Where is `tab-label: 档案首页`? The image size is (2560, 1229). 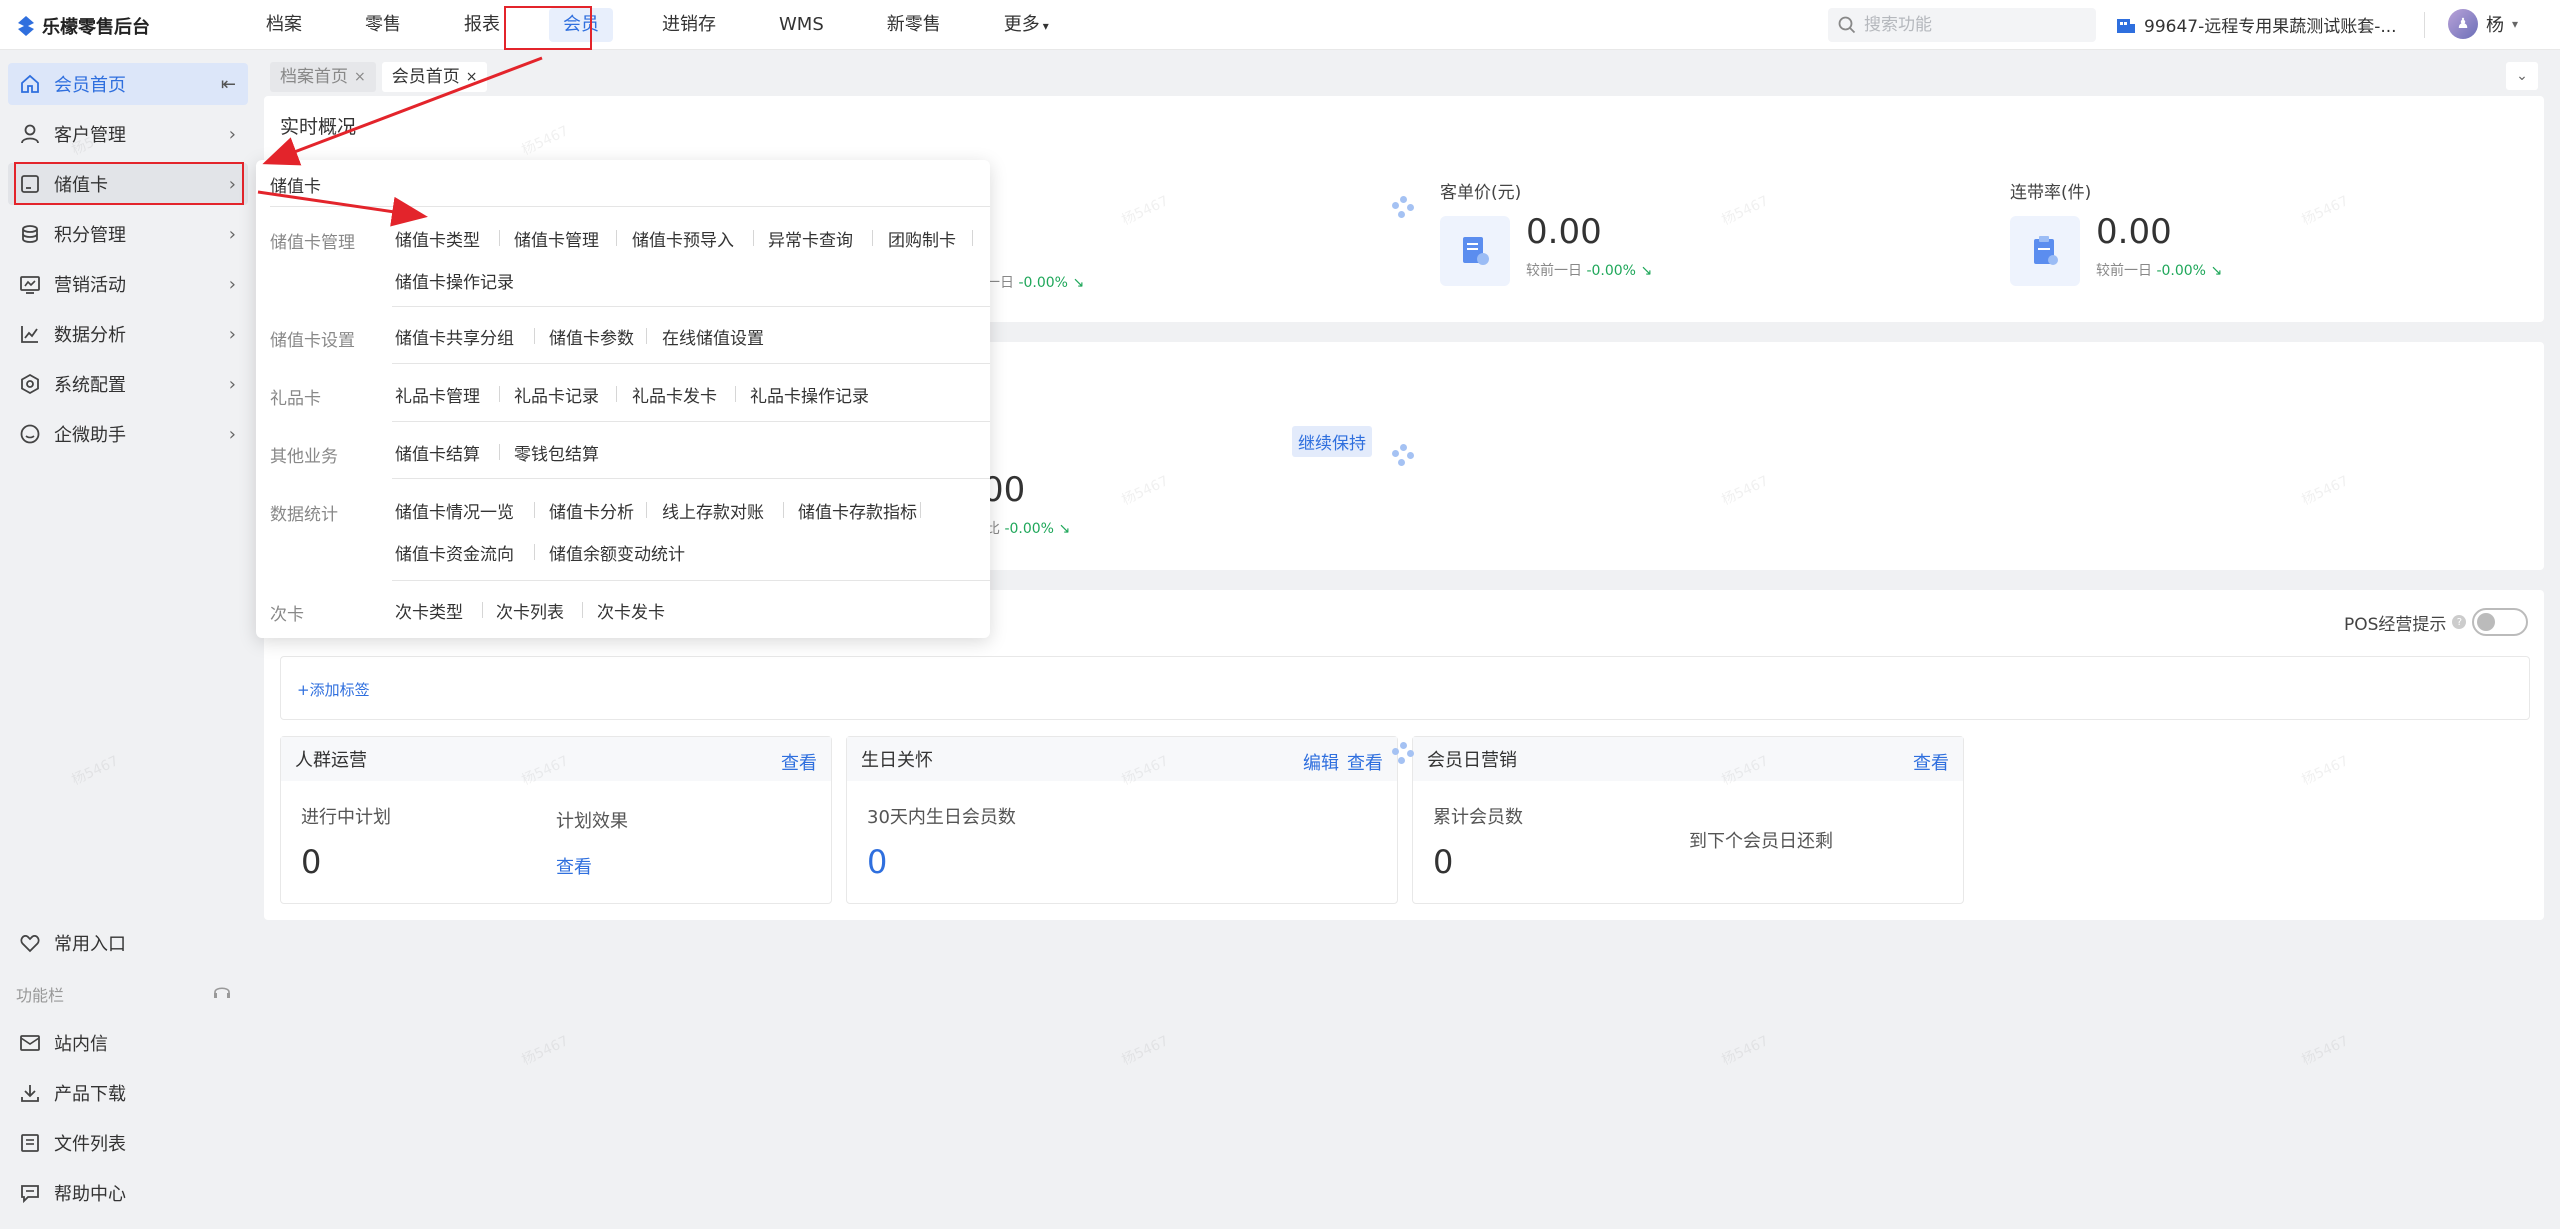 tab-label: 档案首页 is located at coordinates (314, 77).